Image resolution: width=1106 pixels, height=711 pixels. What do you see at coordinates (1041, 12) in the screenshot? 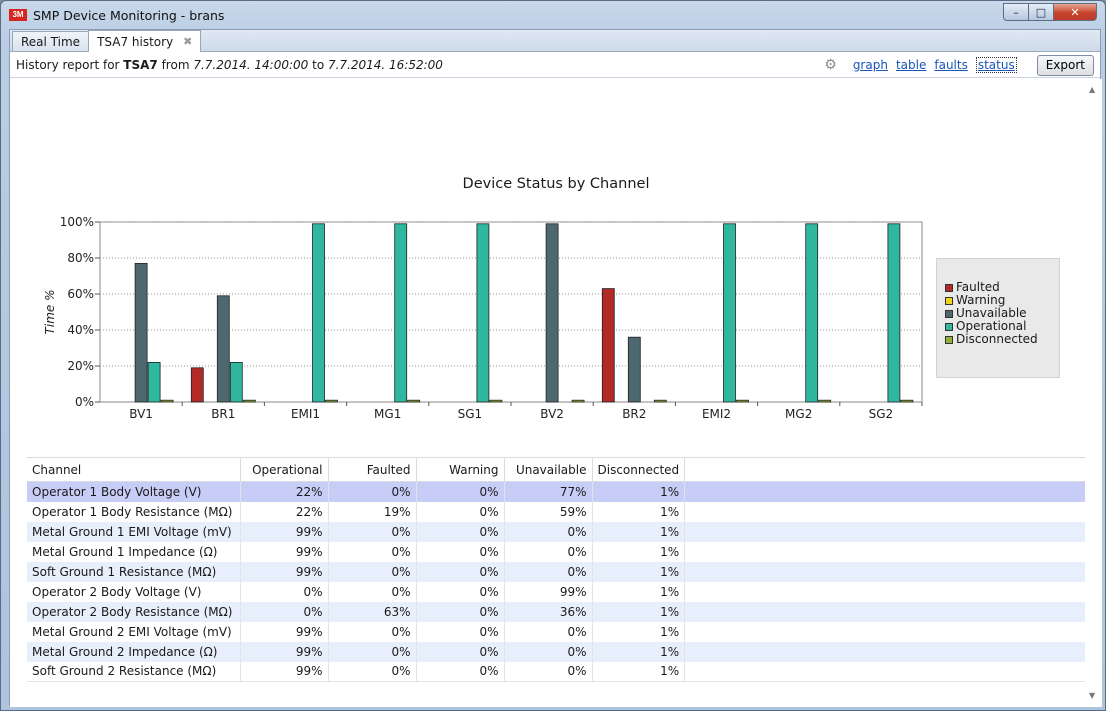
I see `maximize-button: □` at bounding box center [1041, 12].